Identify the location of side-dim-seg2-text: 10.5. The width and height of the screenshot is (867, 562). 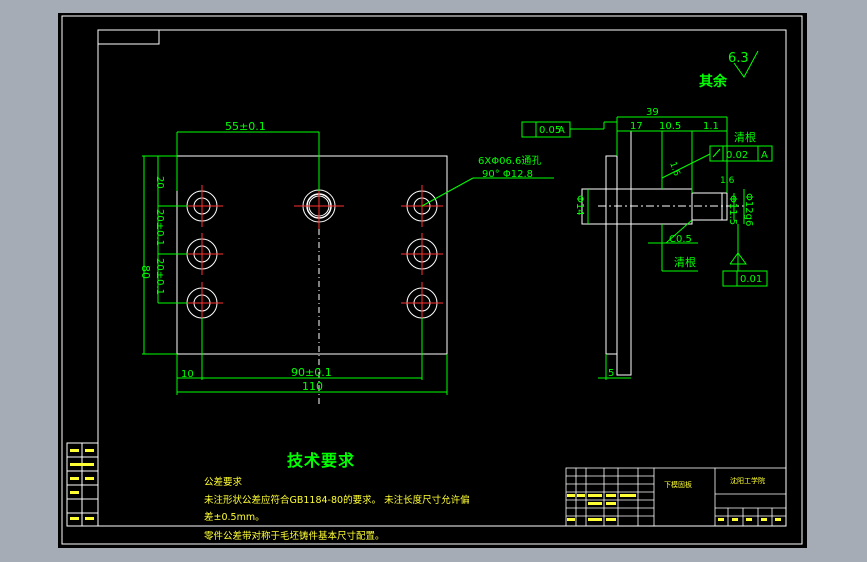
(670, 126).